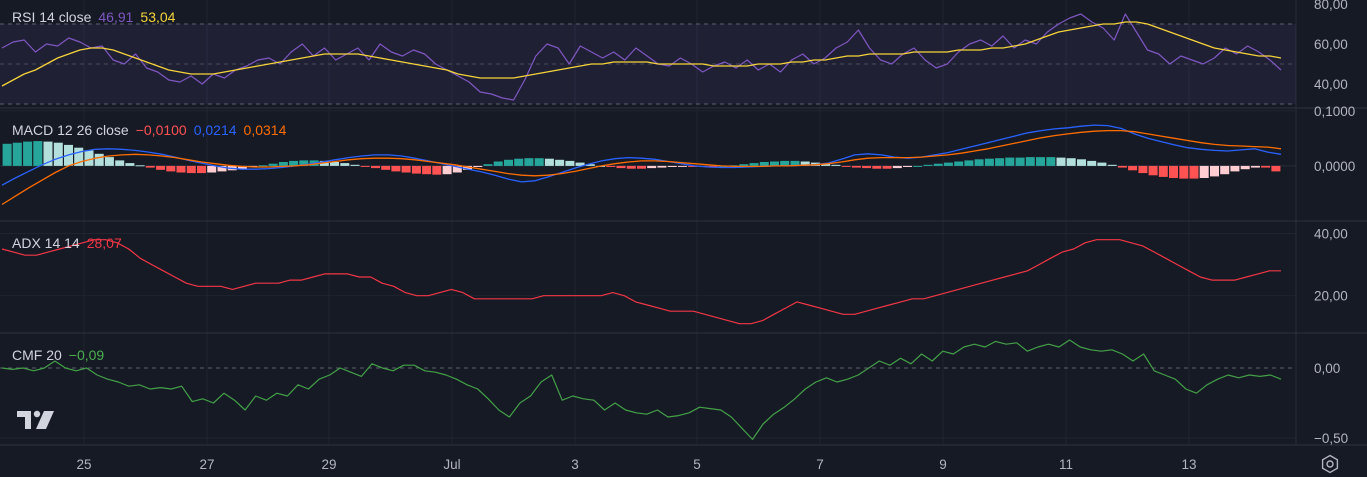 This screenshot has height=477, width=1367. What do you see at coordinates (116, 17) in the screenshot?
I see `rsi-value: 46,91` at bounding box center [116, 17].